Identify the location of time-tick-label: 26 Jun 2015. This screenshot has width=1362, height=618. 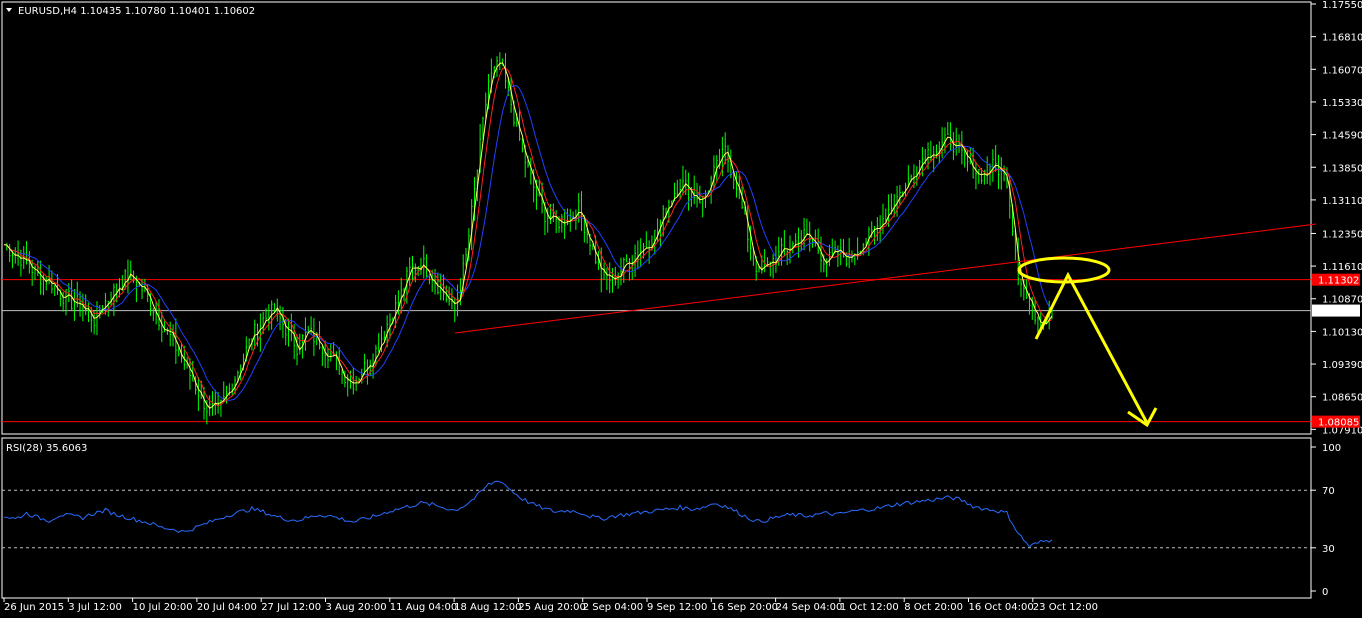
(34, 607).